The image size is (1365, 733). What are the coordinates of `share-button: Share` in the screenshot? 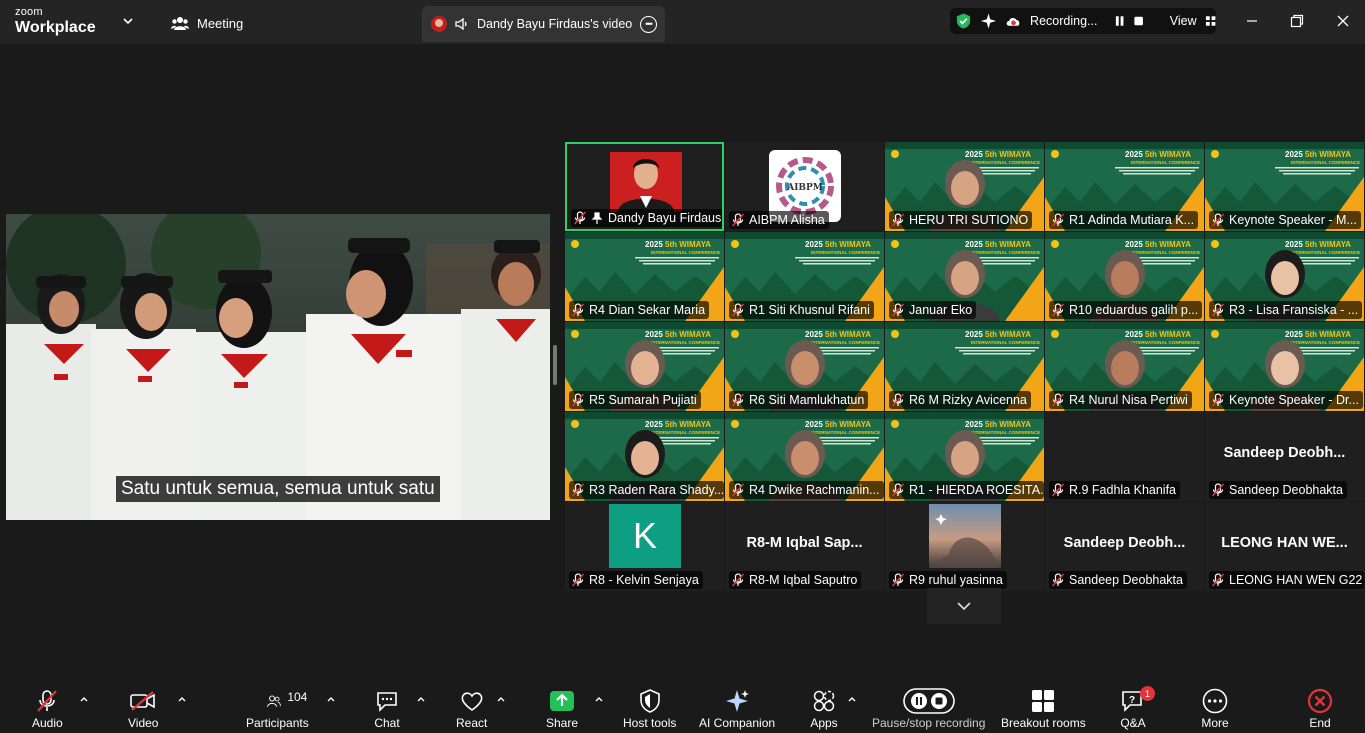 It's located at (562, 706).